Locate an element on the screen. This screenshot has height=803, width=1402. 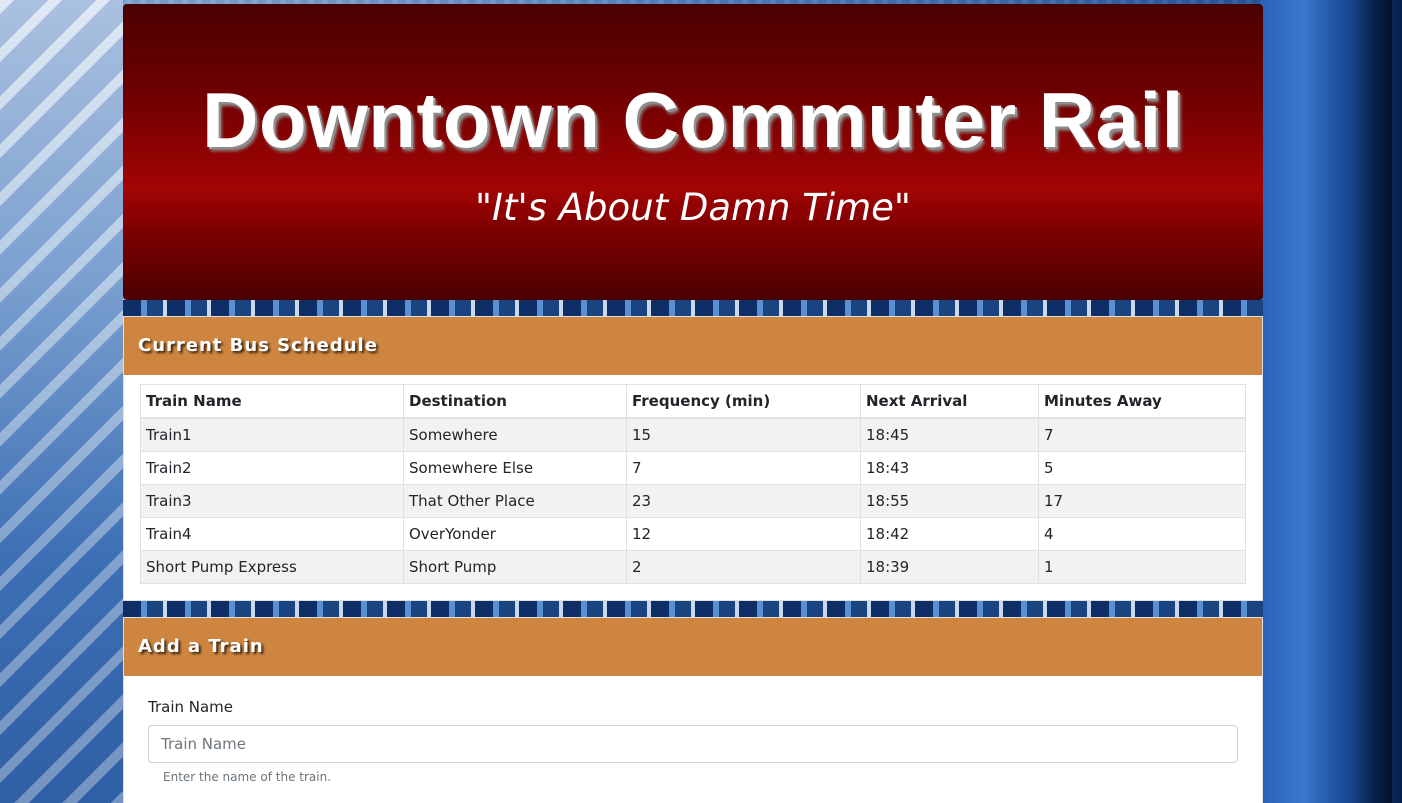
table-cell: 4 is located at coordinates (1142, 534).